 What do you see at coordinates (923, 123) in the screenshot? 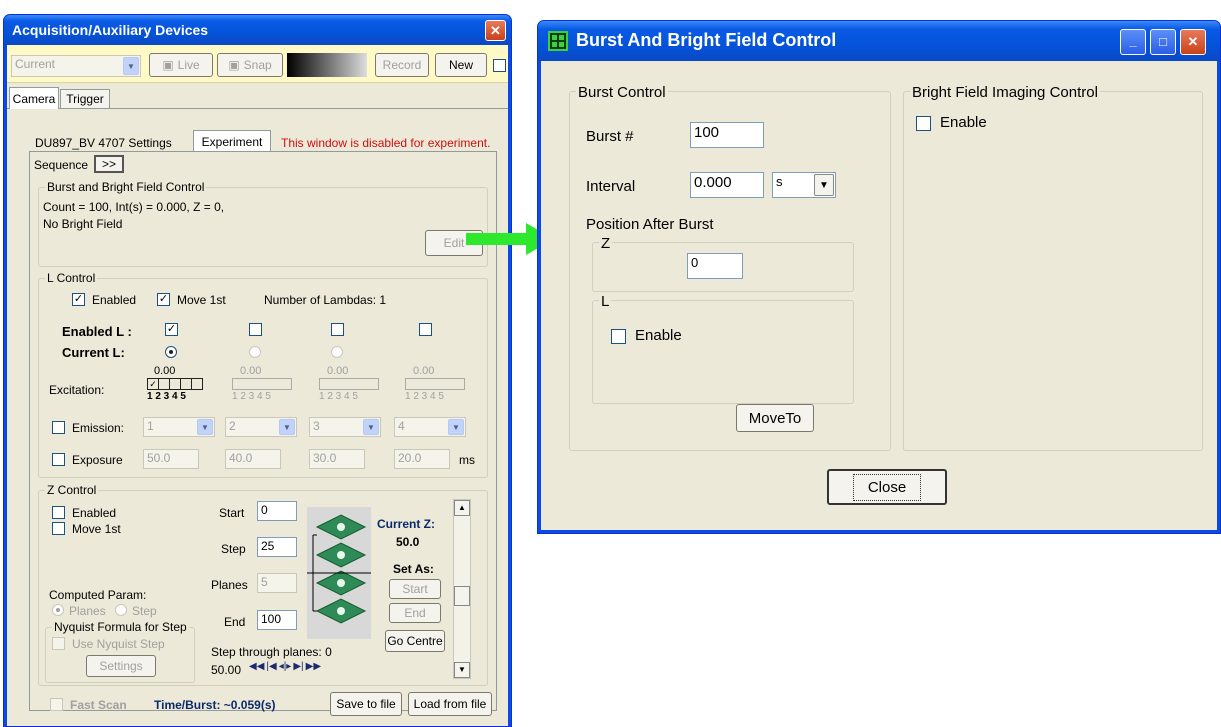
I see `bright-field-enable-checkbox` at bounding box center [923, 123].